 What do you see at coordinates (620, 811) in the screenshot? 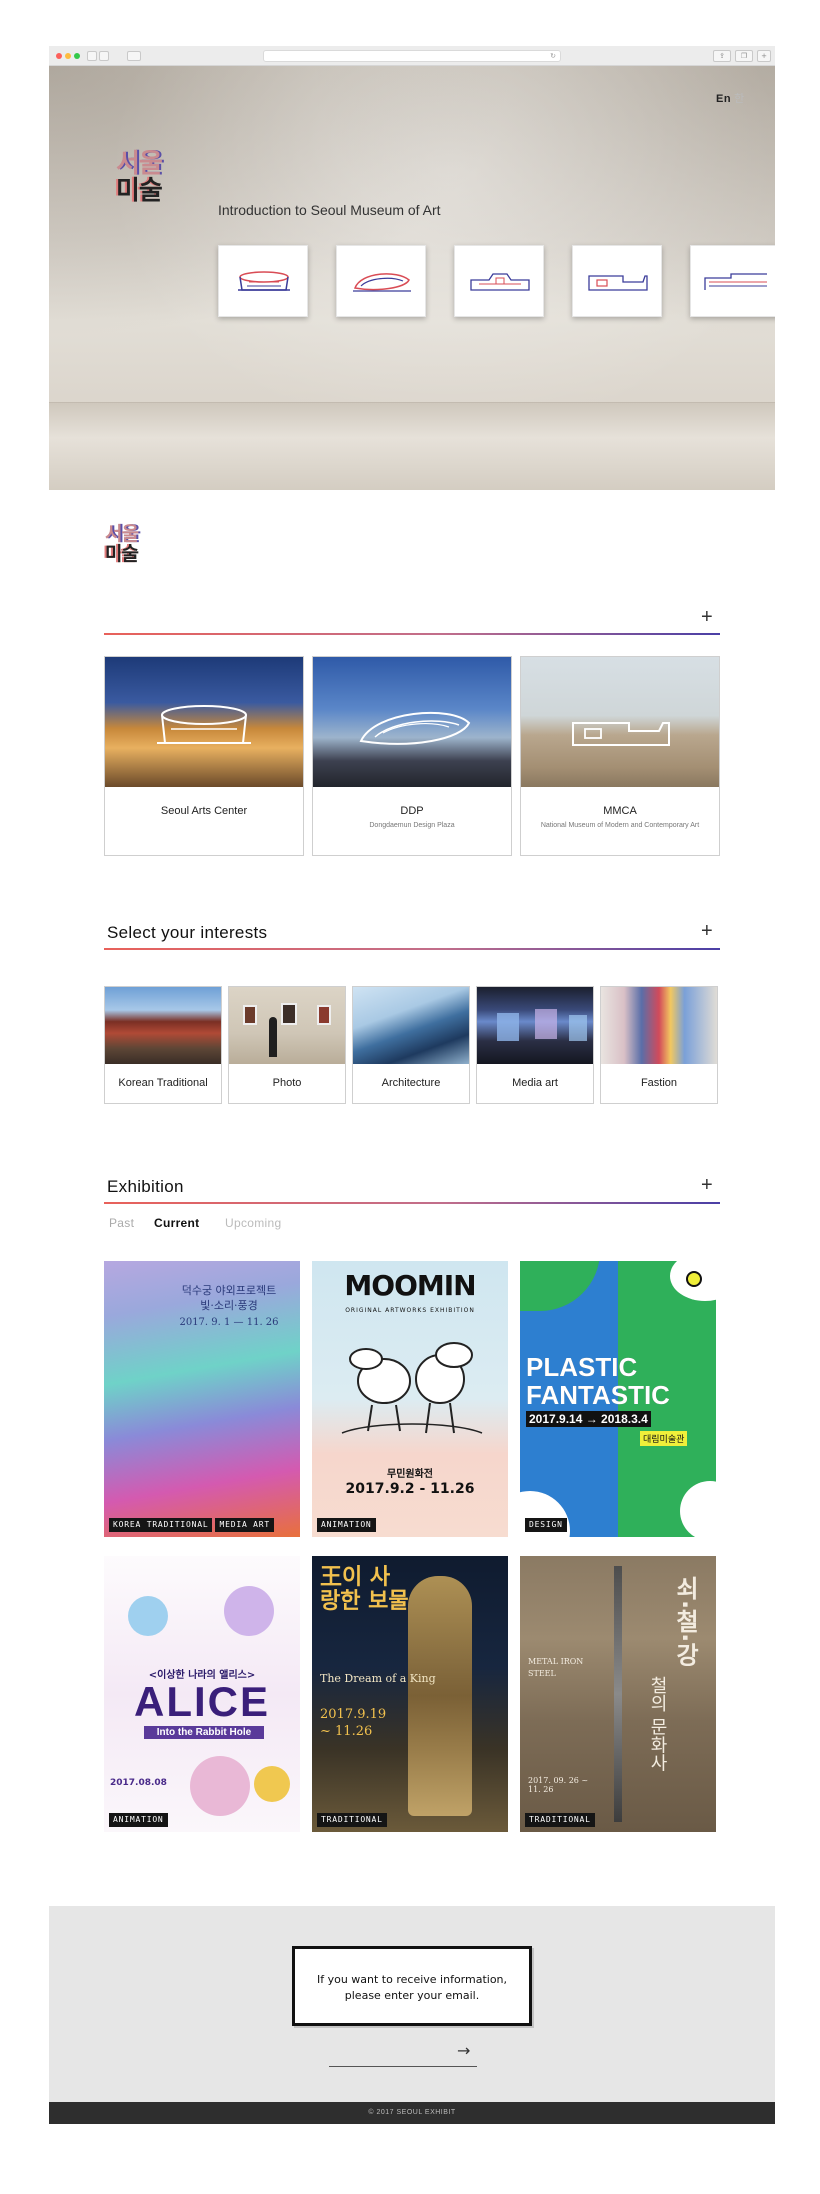
I see `museum-name: MMCA` at bounding box center [620, 811].